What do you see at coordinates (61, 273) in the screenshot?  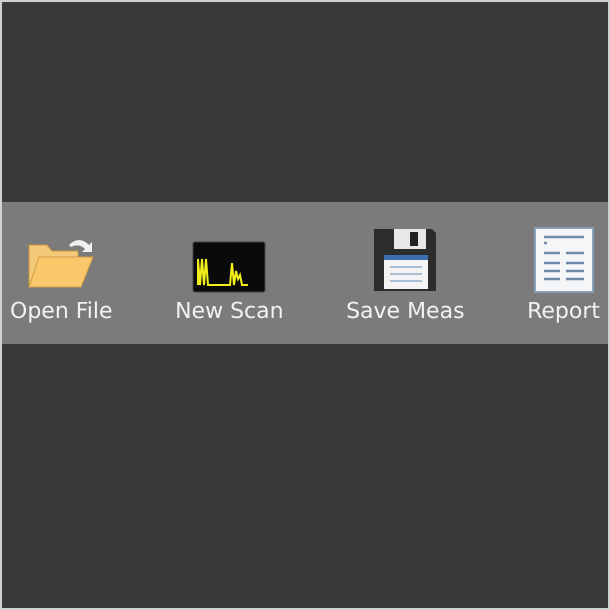 I see `toolbar-button: Open File` at bounding box center [61, 273].